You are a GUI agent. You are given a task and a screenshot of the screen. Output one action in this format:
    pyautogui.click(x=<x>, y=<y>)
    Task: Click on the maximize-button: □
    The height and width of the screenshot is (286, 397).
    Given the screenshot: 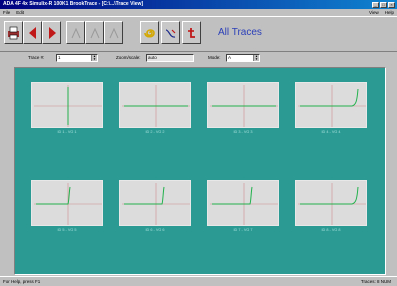 What is the action you would take?
    pyautogui.click(x=383, y=4)
    